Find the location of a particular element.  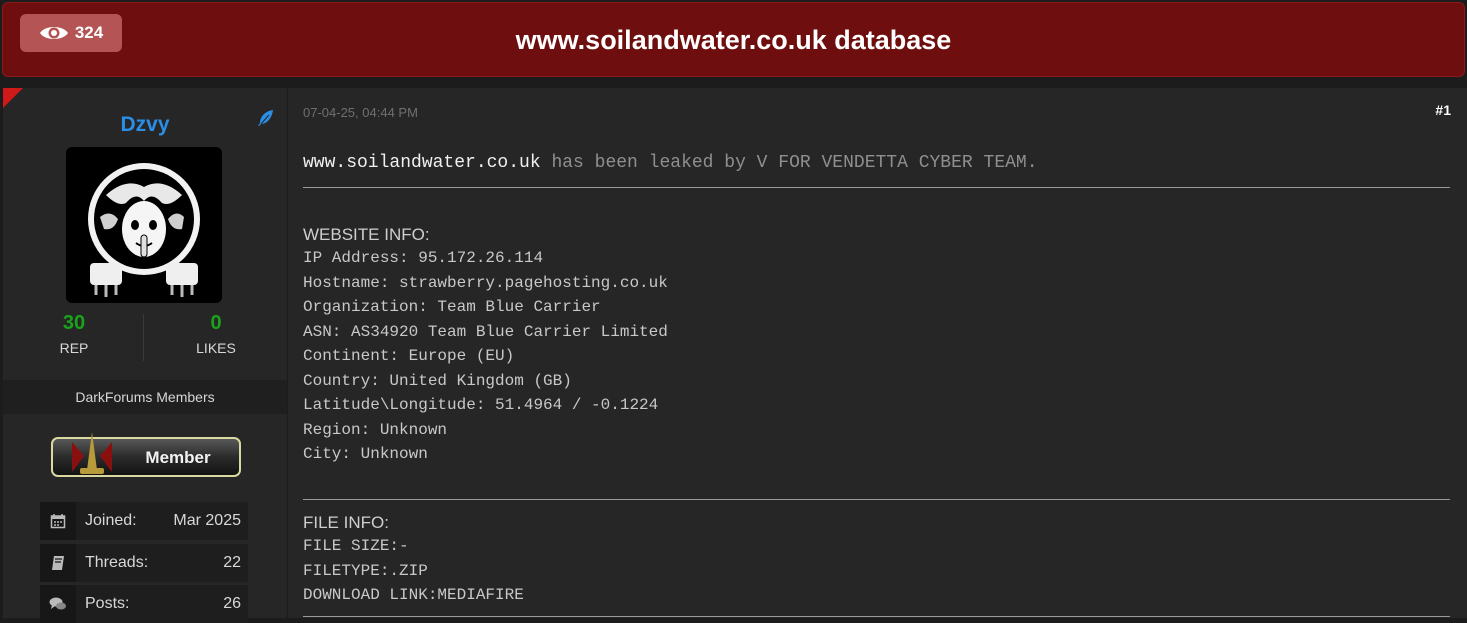

member-badge: Member is located at coordinates (146, 454).